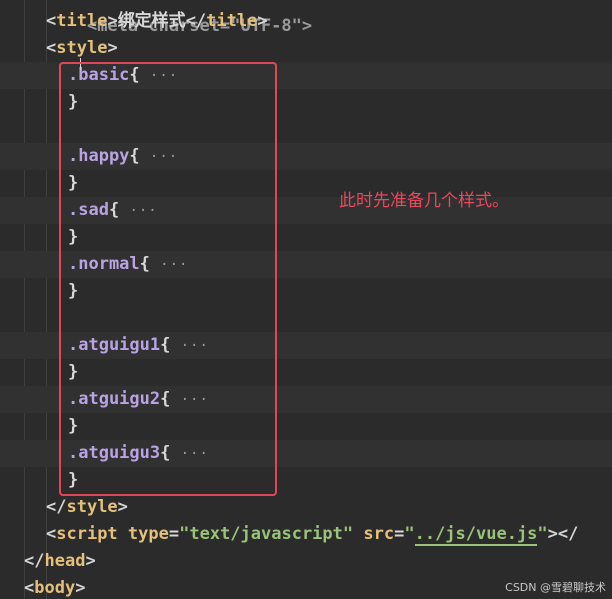  What do you see at coordinates (55, 588) in the screenshot?
I see `tag-name-body: body` at bounding box center [55, 588].